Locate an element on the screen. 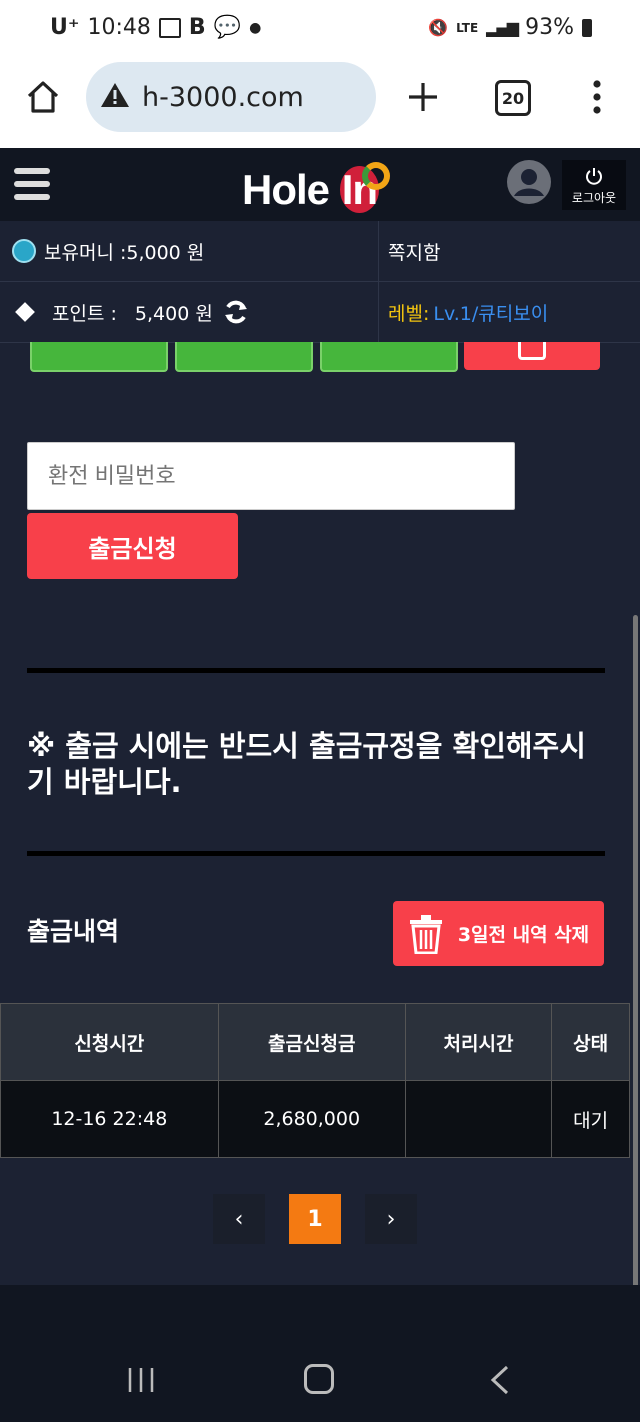 This screenshot has width=640, height=1422. chevron-left-icon: ‹ is located at coordinates (239, 1219).